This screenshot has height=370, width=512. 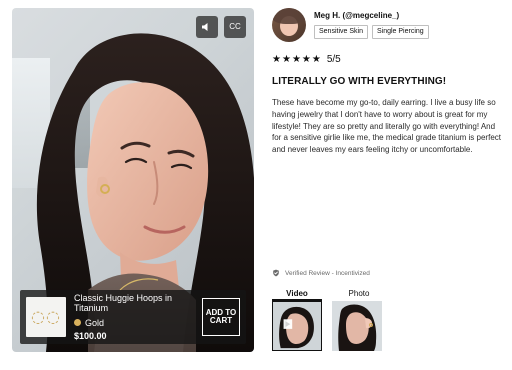 I want to click on review-title: LITERALLY GO WITH EVERYTHING!, so click(x=359, y=81).